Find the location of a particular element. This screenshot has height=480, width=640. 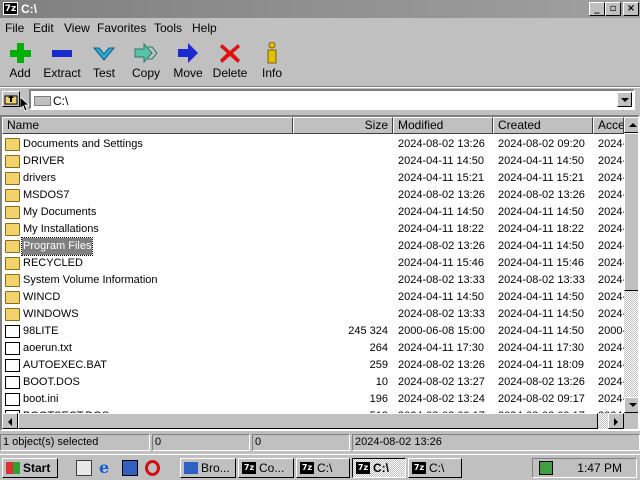

delete-button: Delete is located at coordinates (230, 63).